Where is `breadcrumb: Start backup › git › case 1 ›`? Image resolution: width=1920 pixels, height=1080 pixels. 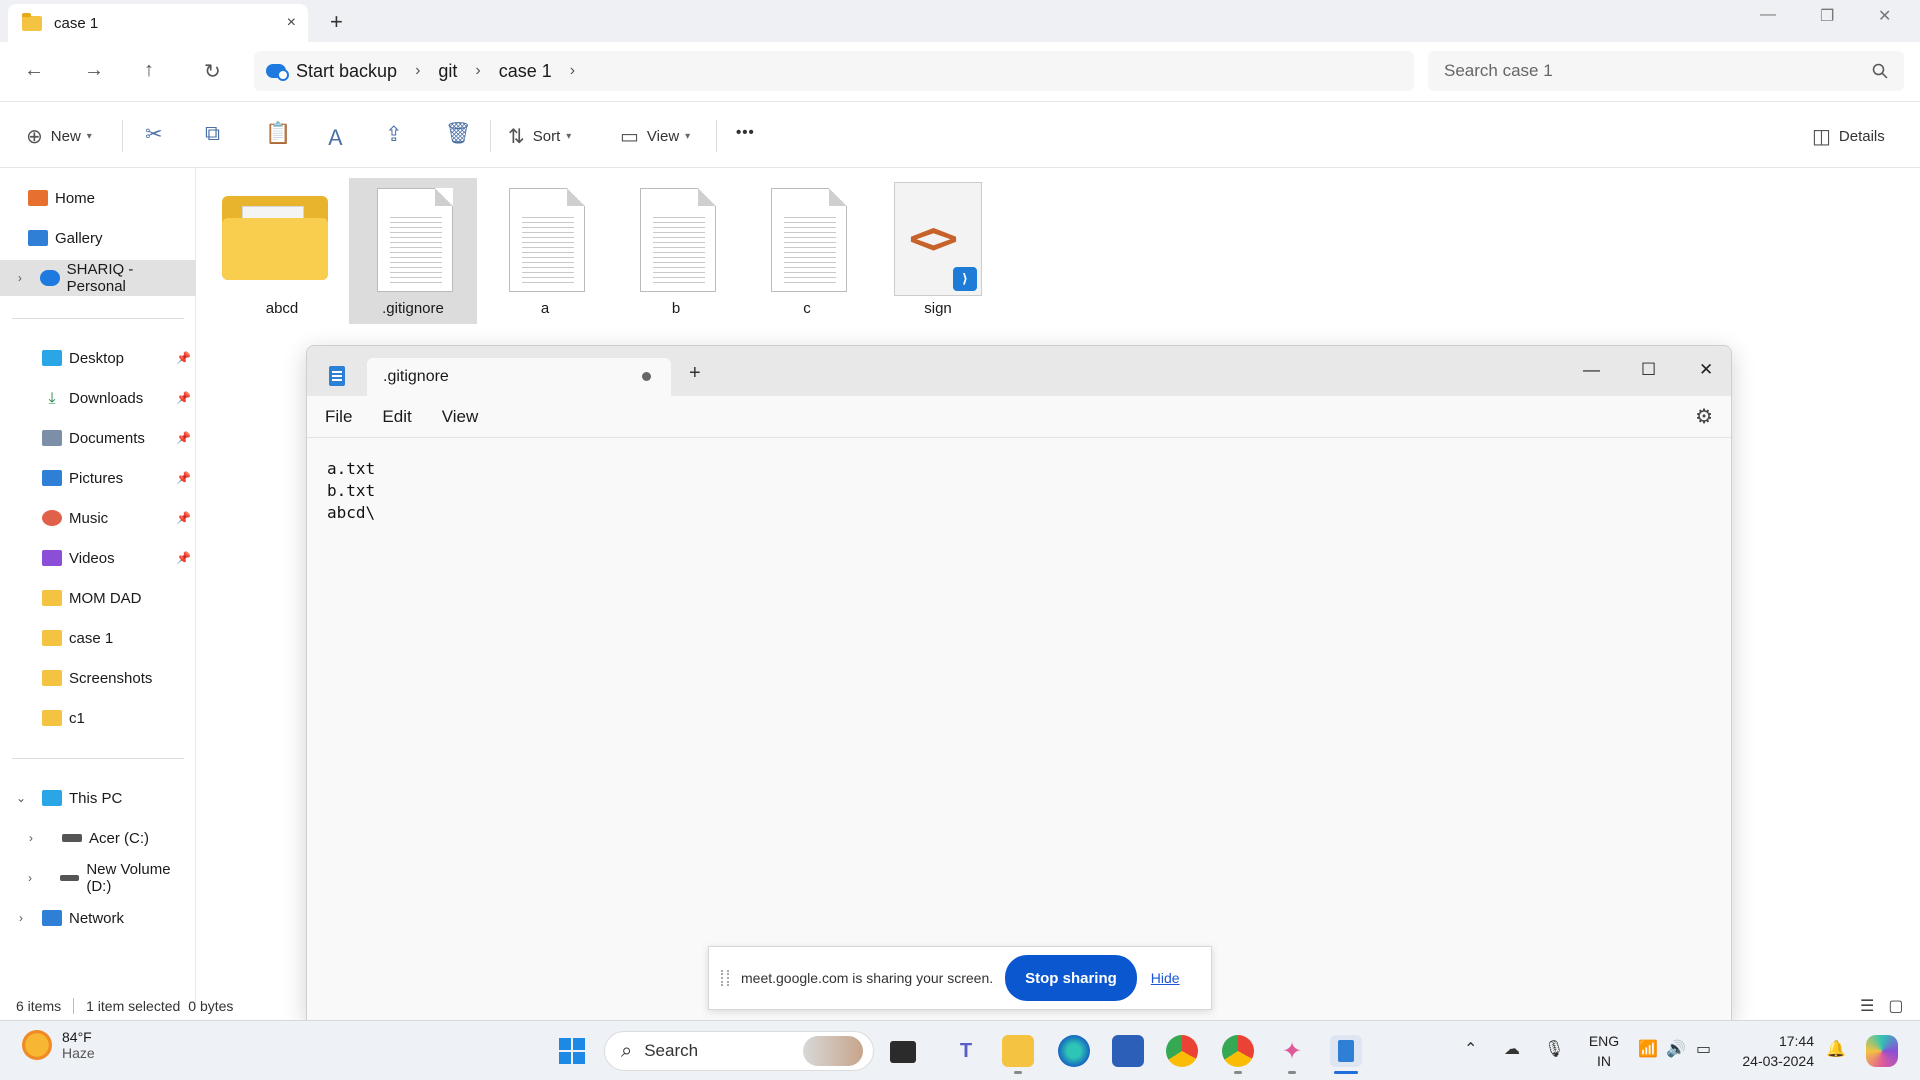
breadcrumb: Start backup › git › case 1 › is located at coordinates (834, 71).